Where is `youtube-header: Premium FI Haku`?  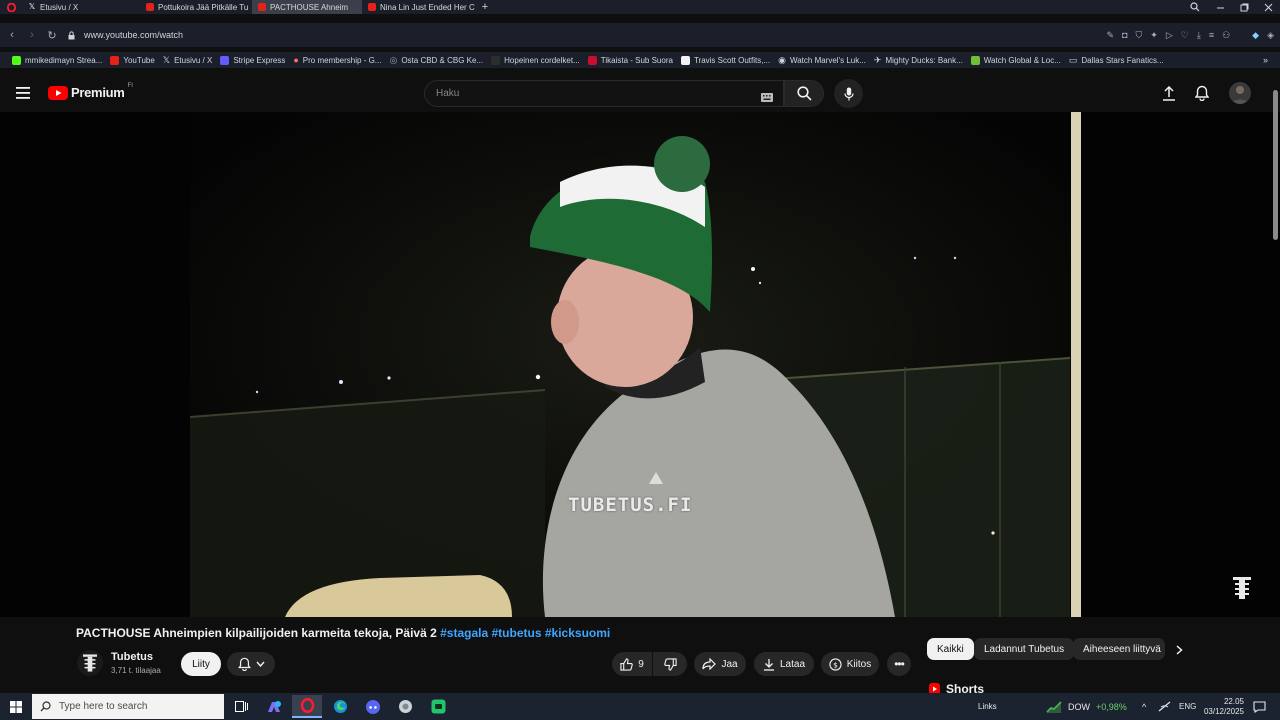 youtube-header: Premium FI Haku is located at coordinates (640, 94).